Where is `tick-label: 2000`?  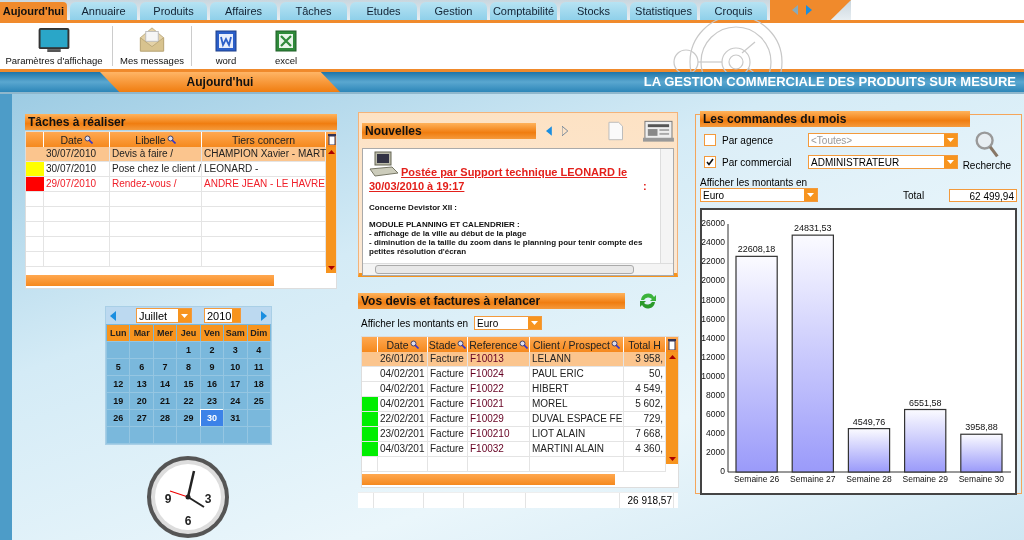
tick-label: 2000 is located at coordinates (715, 452).